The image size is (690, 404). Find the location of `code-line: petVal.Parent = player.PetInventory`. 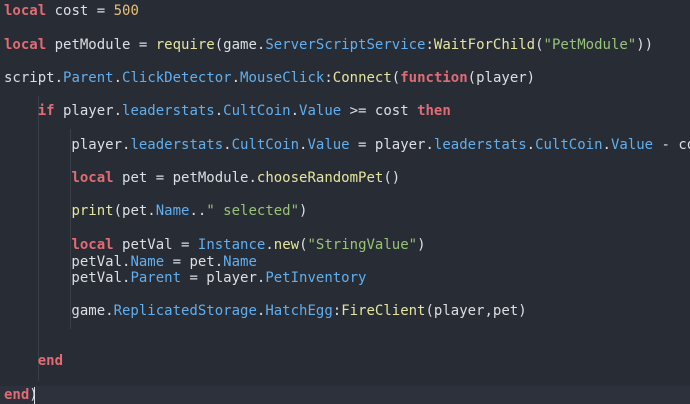

code-line: petVal.Parent = player.PetInventory is located at coordinates (185, 278).